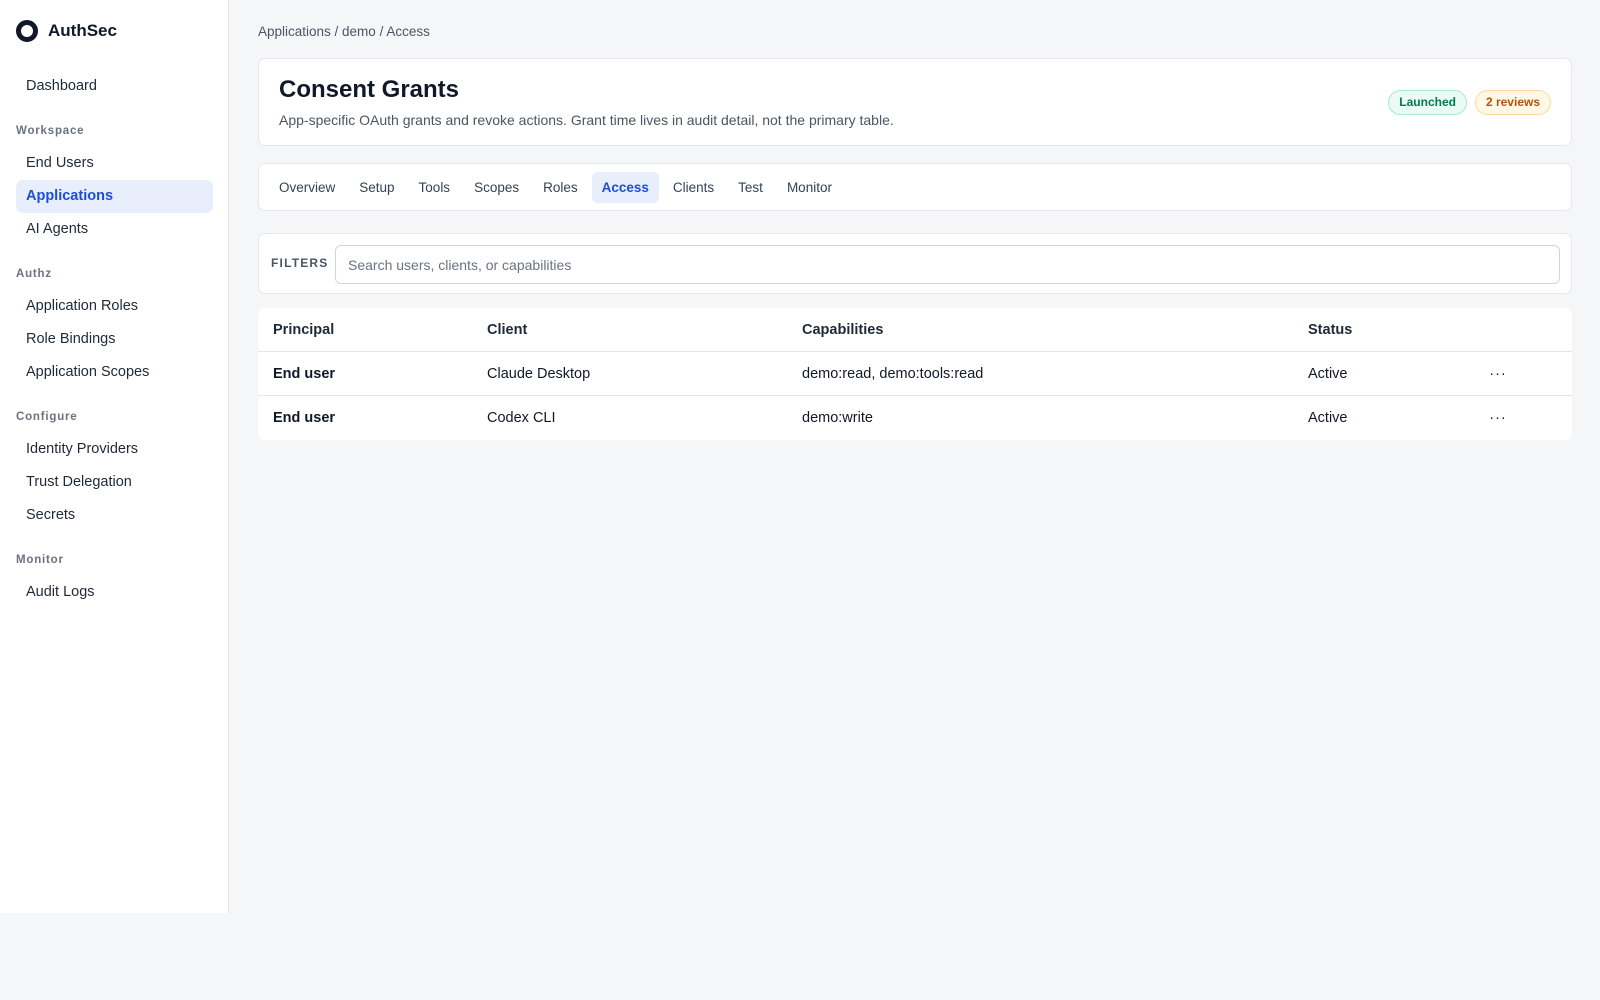 This screenshot has width=1600, height=1000. Describe the element at coordinates (114, 592) in the screenshot. I see `sidebar-item-audit-logs: Audit Logs` at that location.